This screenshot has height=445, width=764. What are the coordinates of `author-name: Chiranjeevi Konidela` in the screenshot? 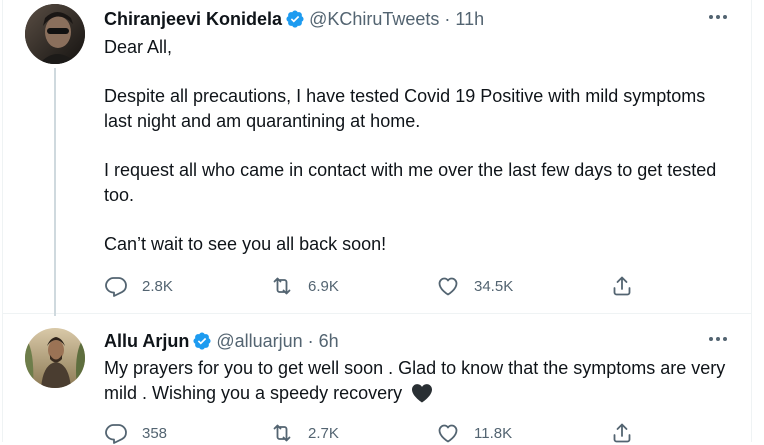 It's located at (193, 19).